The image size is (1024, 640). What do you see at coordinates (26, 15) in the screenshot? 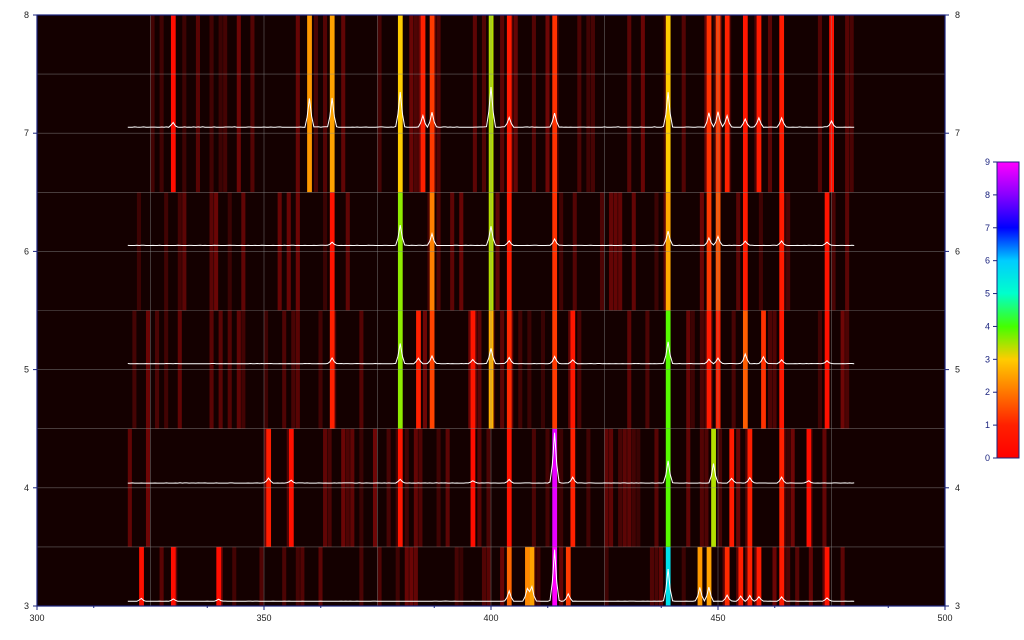
I see `y-tick-label-left: 8` at bounding box center [26, 15].